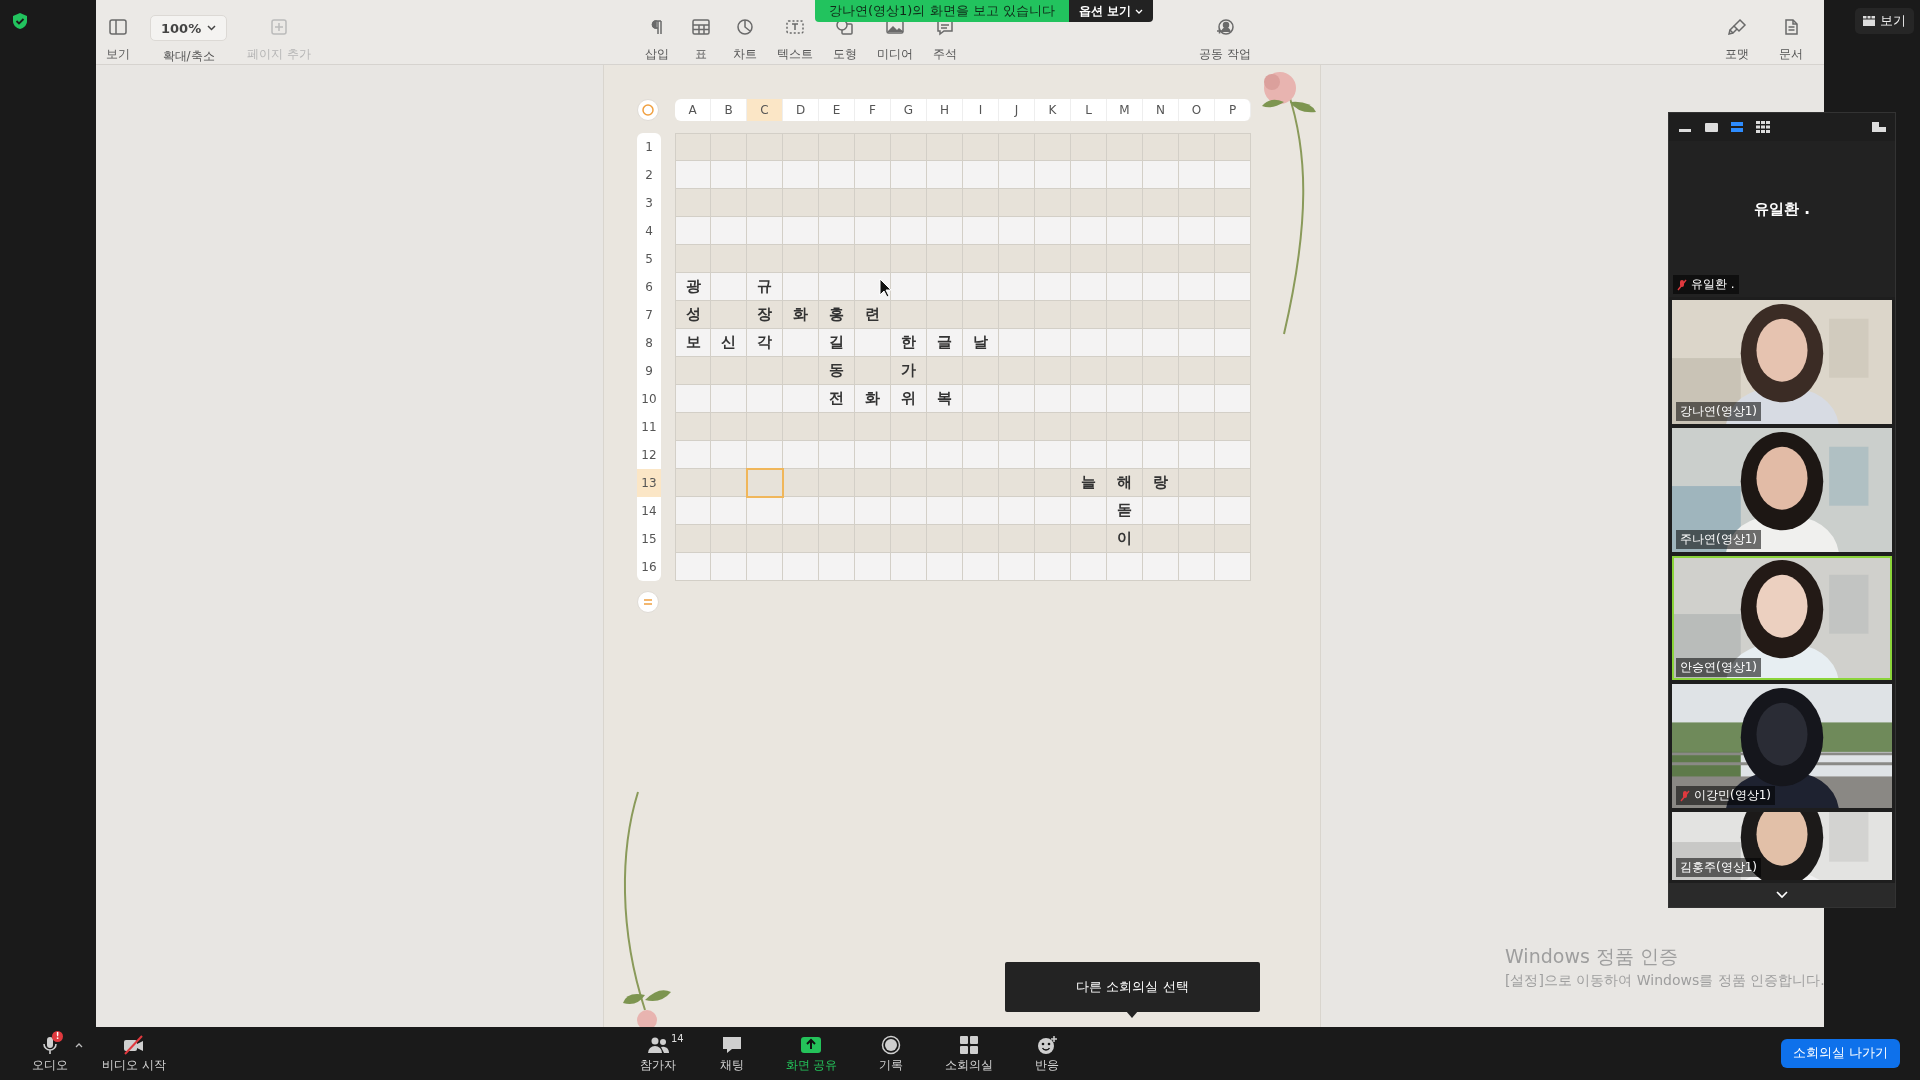 This screenshot has width=1920, height=1080. I want to click on column-header: M, so click(1125, 110).